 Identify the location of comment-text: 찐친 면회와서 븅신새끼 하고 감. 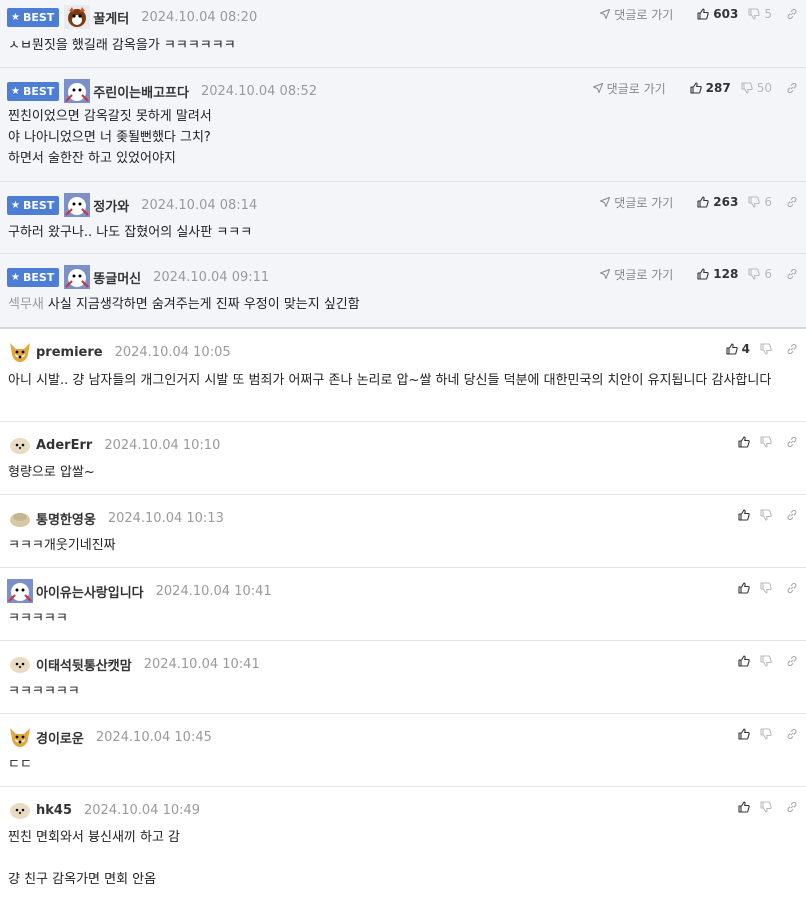
(94, 837).